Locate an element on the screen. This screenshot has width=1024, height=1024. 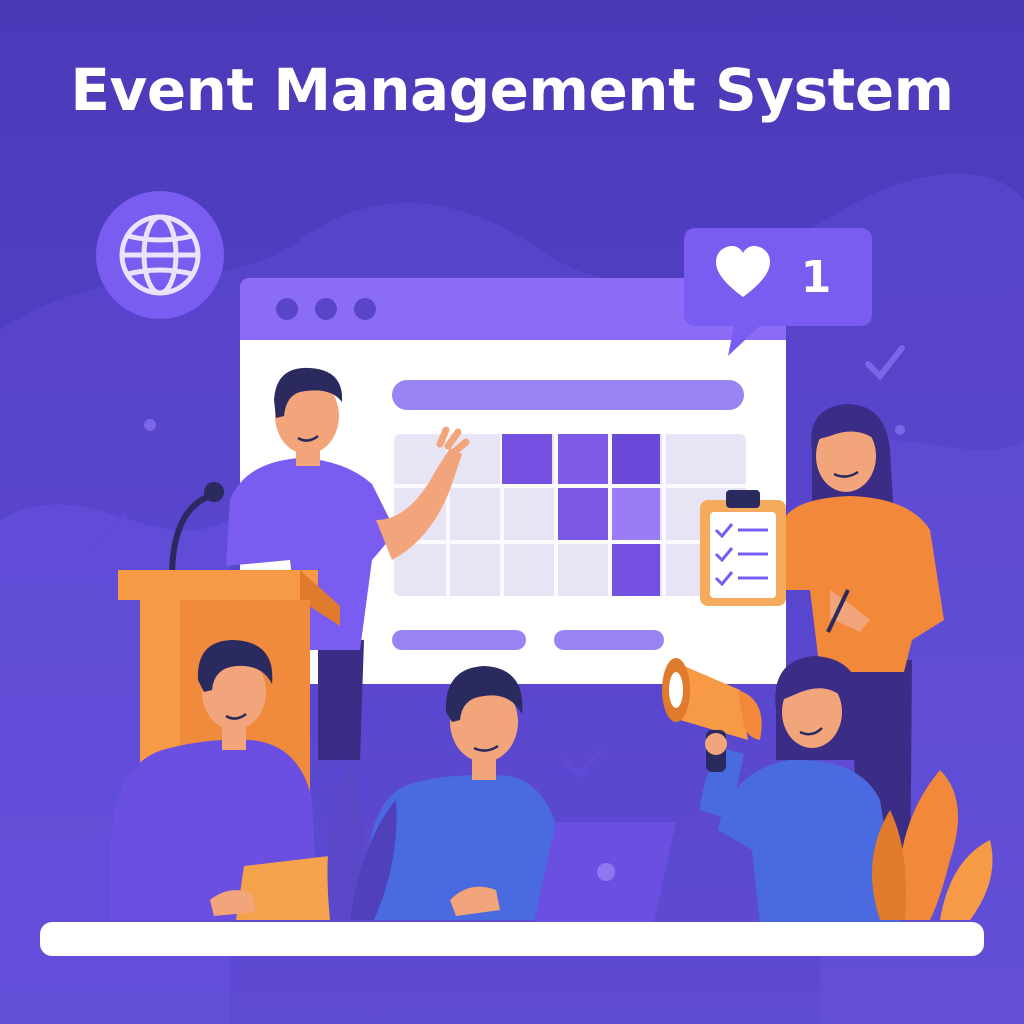
globe-icon is located at coordinates (160, 255).